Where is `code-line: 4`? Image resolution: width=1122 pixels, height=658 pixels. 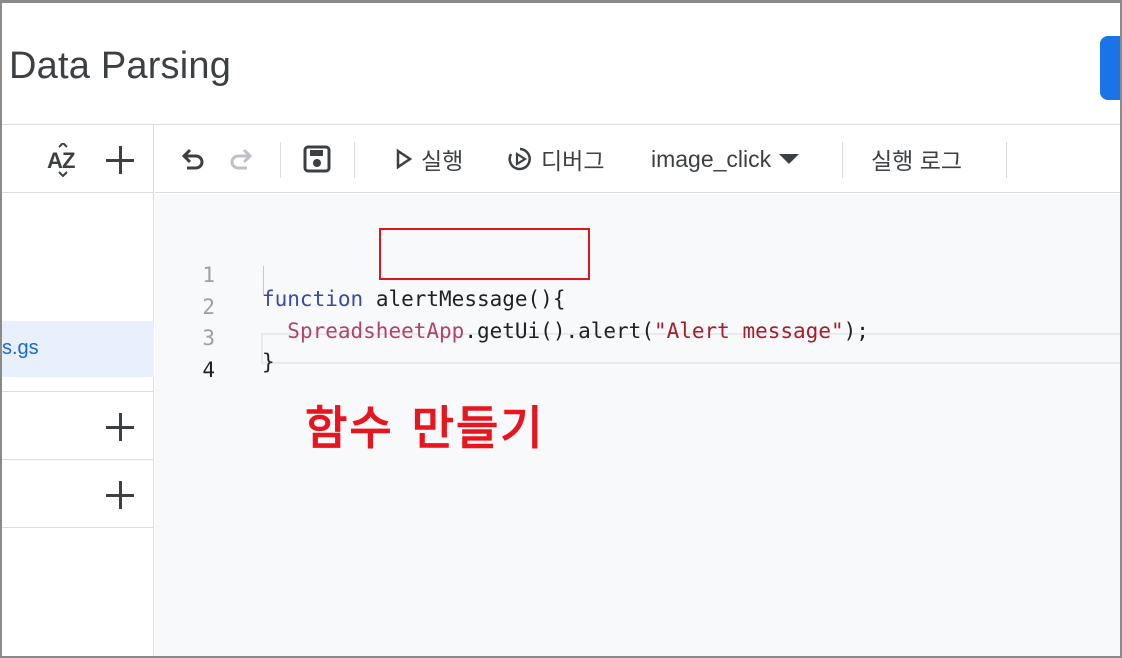 code-line: 4 is located at coordinates (637, 358).